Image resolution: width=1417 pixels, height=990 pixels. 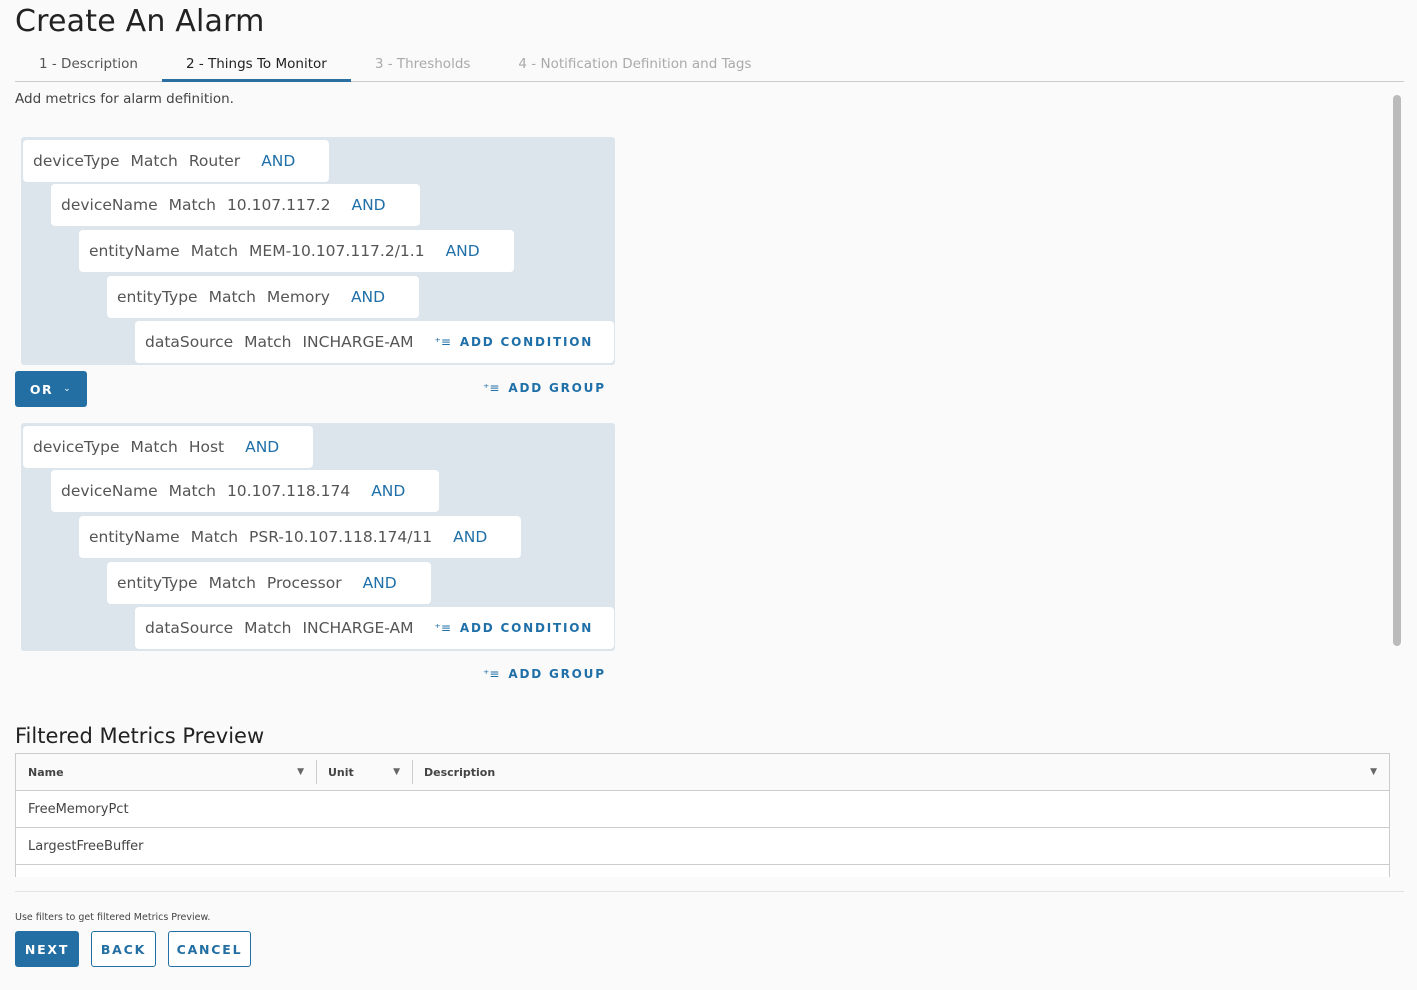 What do you see at coordinates (422, 64) in the screenshot?
I see `tab-thresholds: 3 - Thresholds` at bounding box center [422, 64].